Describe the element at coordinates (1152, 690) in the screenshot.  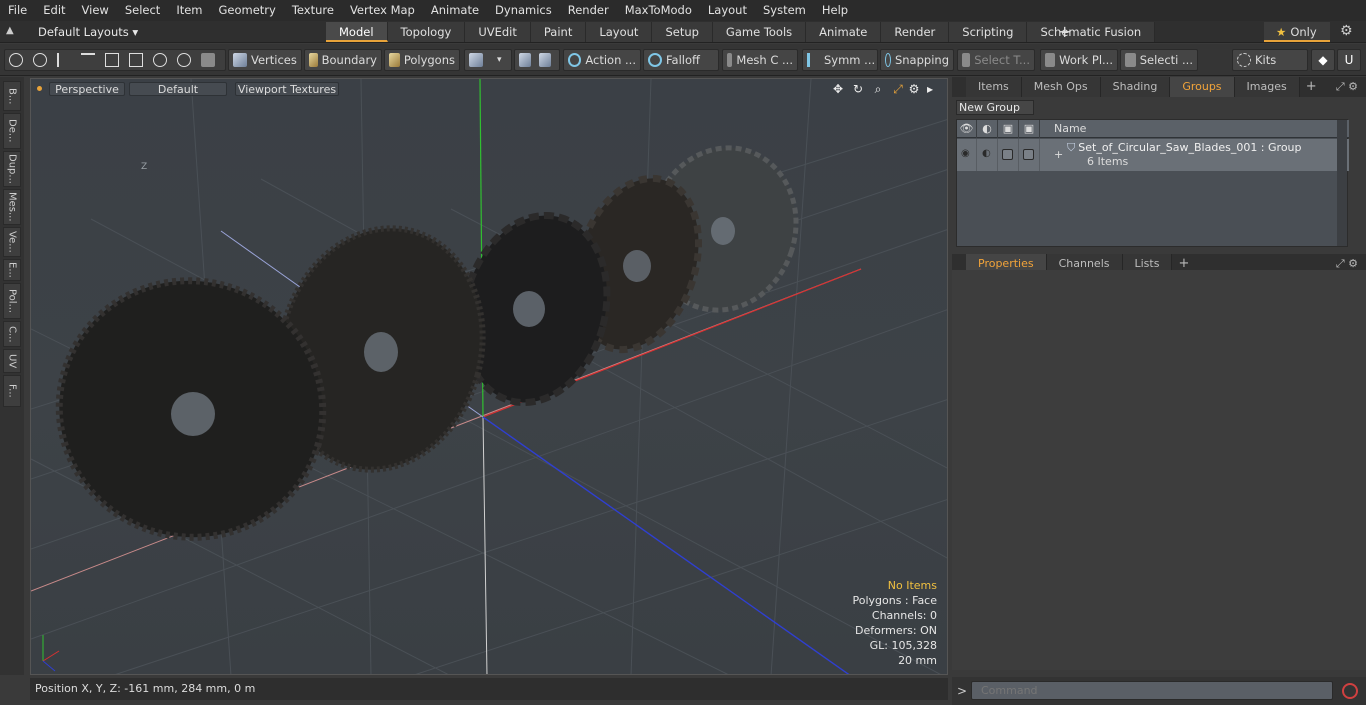
I see `command-input` at that location.